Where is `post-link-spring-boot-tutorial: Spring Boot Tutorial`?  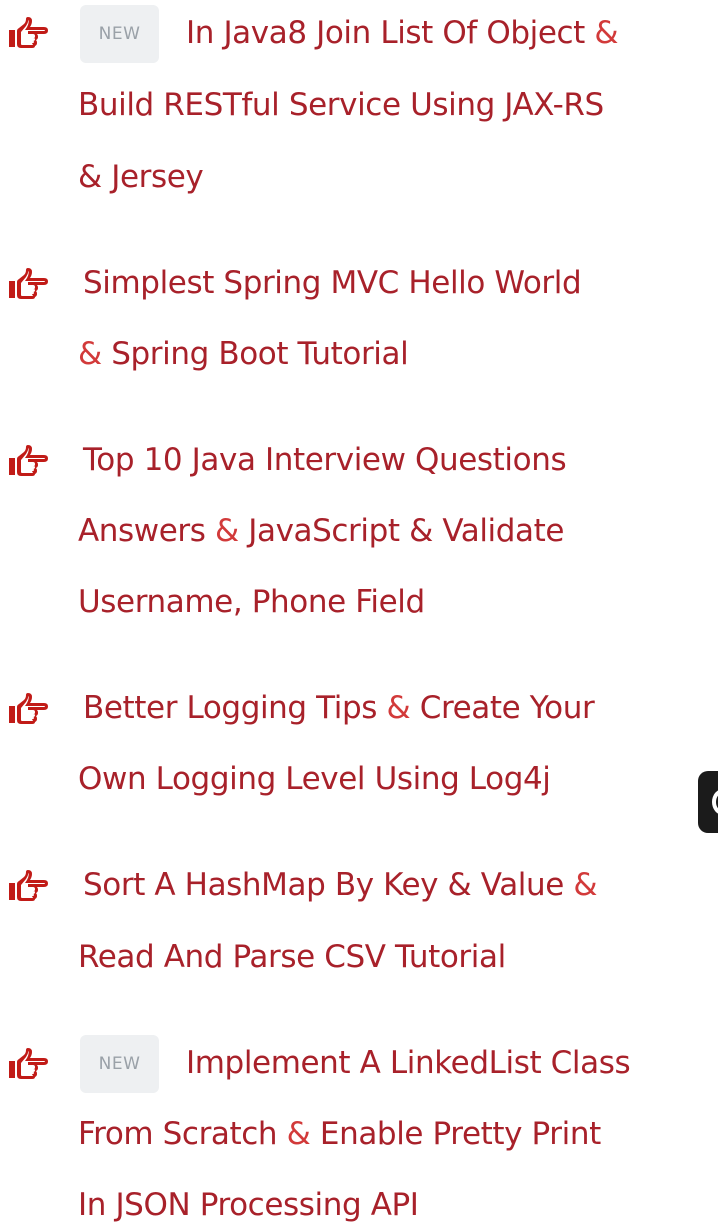
post-link-spring-boot-tutorial: Spring Boot Tutorial is located at coordinates (259, 354).